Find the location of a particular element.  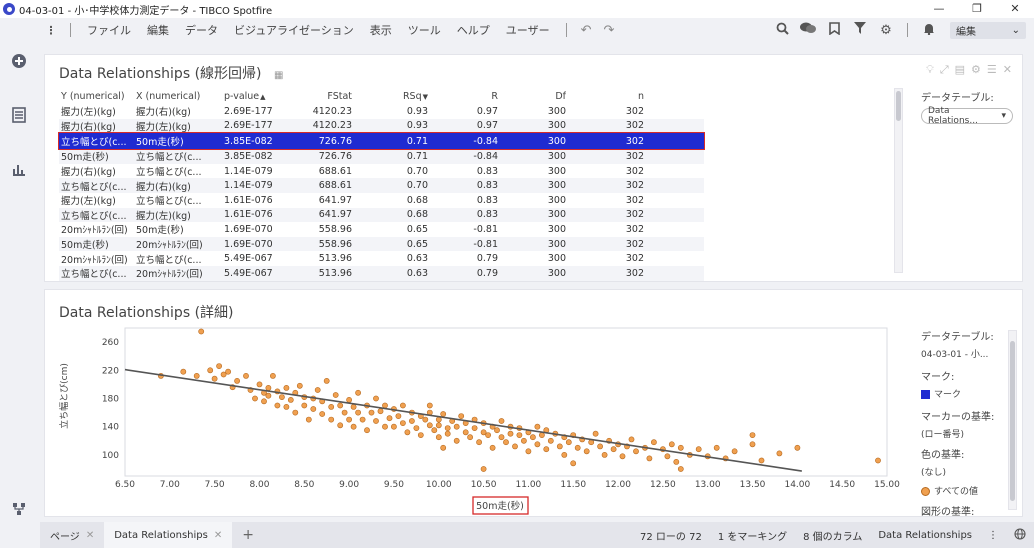

table-scrollbar-thumb is located at coordinates (898, 106).